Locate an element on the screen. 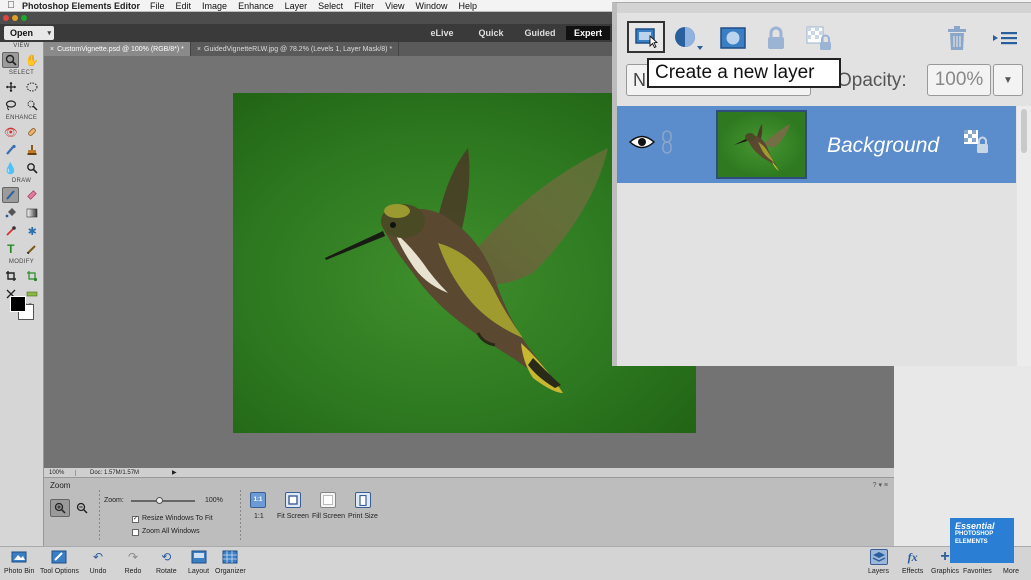 Image resolution: width=1031 pixels, height=580 pixels. actual-pixels-button: 1:1 is located at coordinates (258, 500).